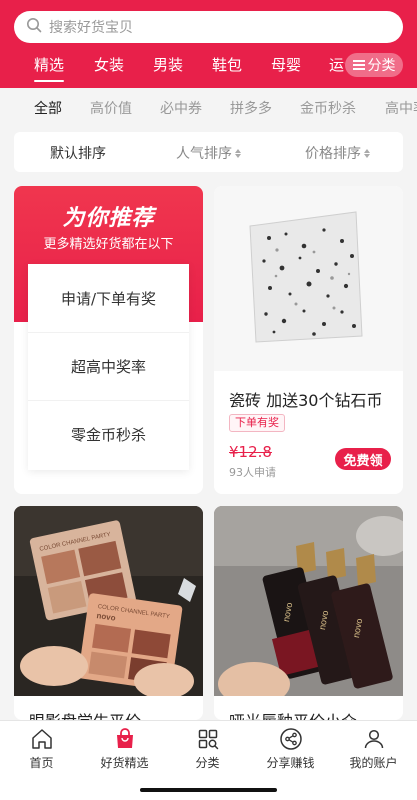 The image size is (417, 800). What do you see at coordinates (308, 601) in the screenshot?
I see `product-image-lipgloss: novo novo novo` at bounding box center [308, 601].